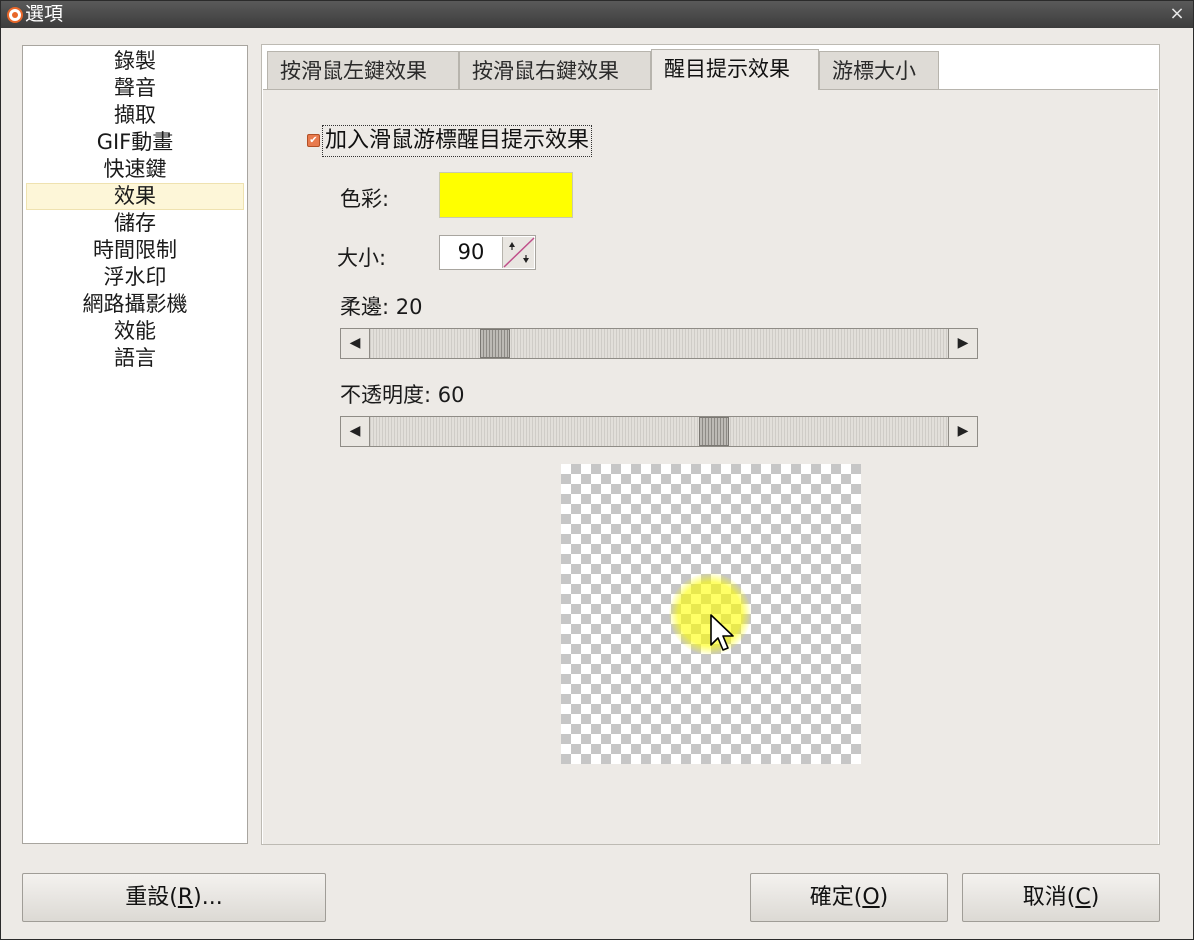  I want to click on opacity-label: 不透明度: 60, so click(402, 395).